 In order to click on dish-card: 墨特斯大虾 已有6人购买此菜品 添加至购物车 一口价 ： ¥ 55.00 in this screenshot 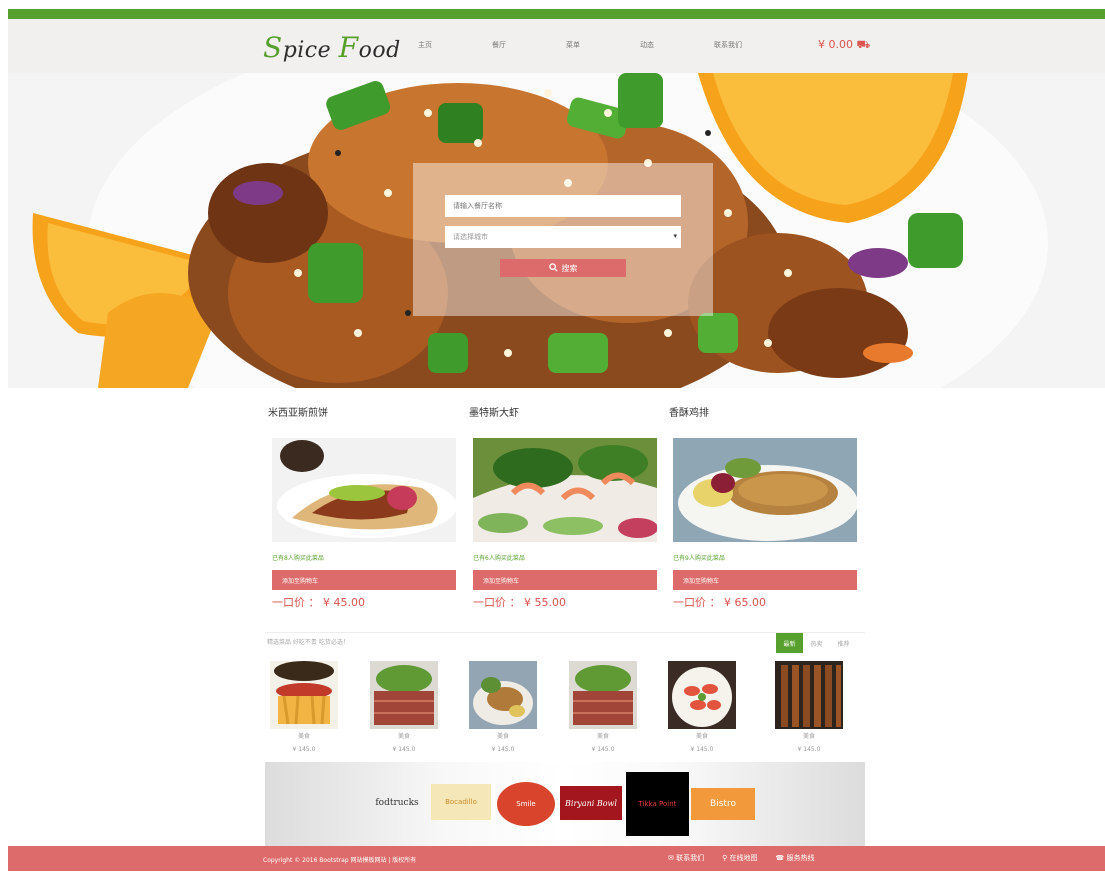, I will do `click(563, 506)`.